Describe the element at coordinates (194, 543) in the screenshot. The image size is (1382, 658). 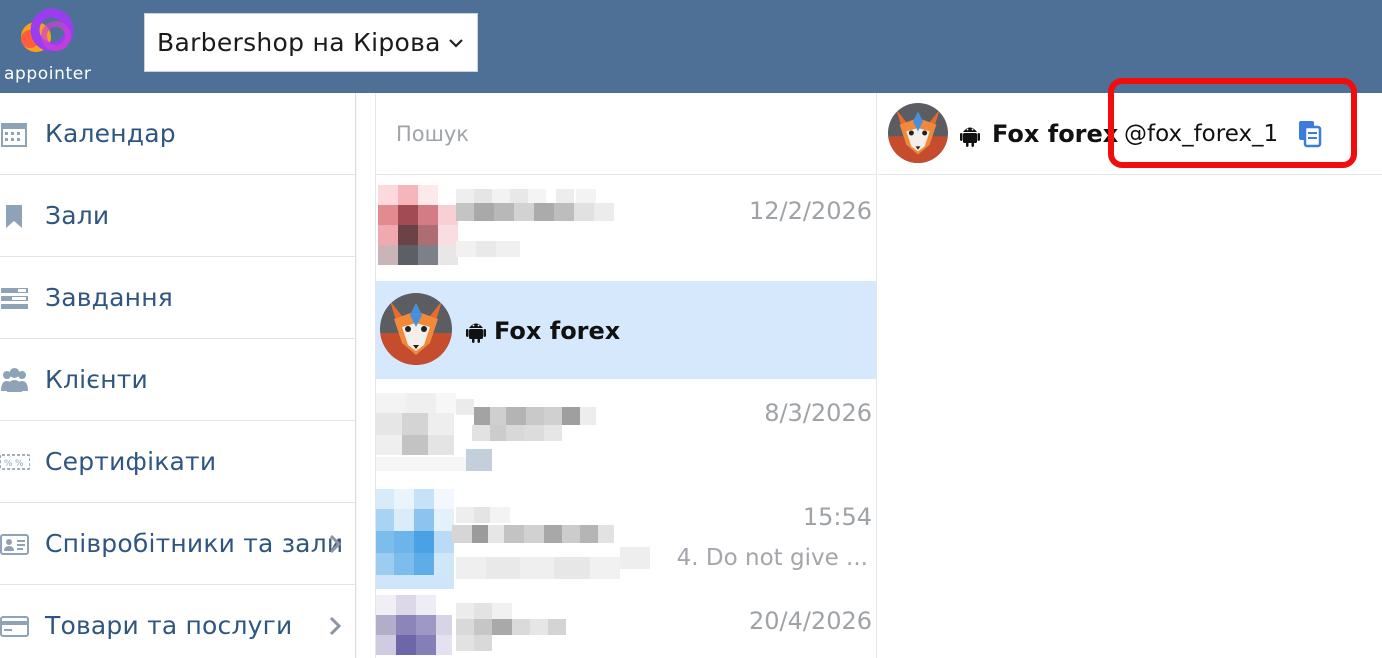
I see `sidebar-item-label: Співробітники та зали` at that location.